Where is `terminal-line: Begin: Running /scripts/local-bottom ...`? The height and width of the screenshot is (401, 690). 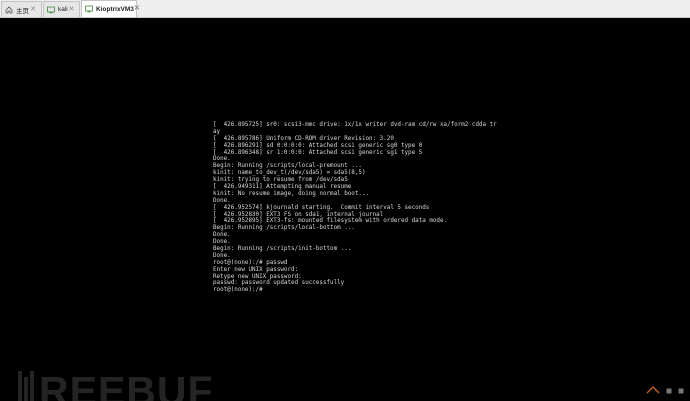
terminal-line: Begin: Running /scripts/local-bottom ... is located at coordinates (284, 228).